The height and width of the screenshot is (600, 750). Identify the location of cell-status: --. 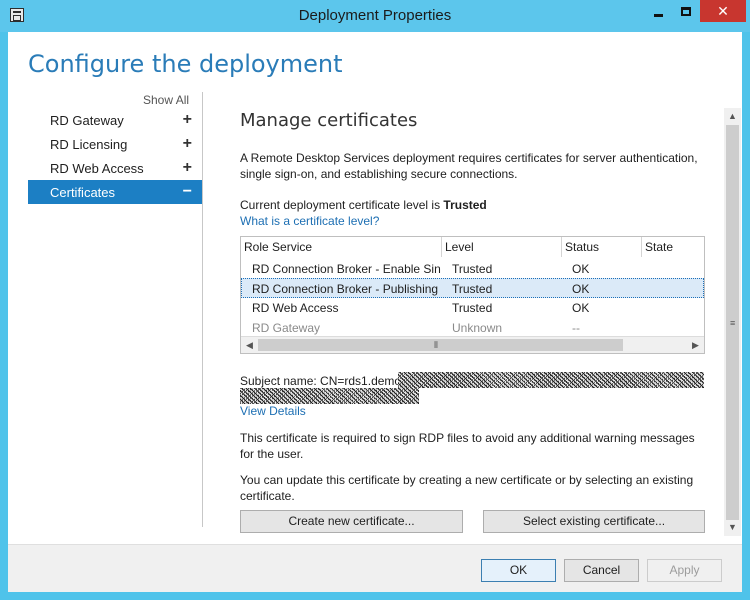
(576, 328).